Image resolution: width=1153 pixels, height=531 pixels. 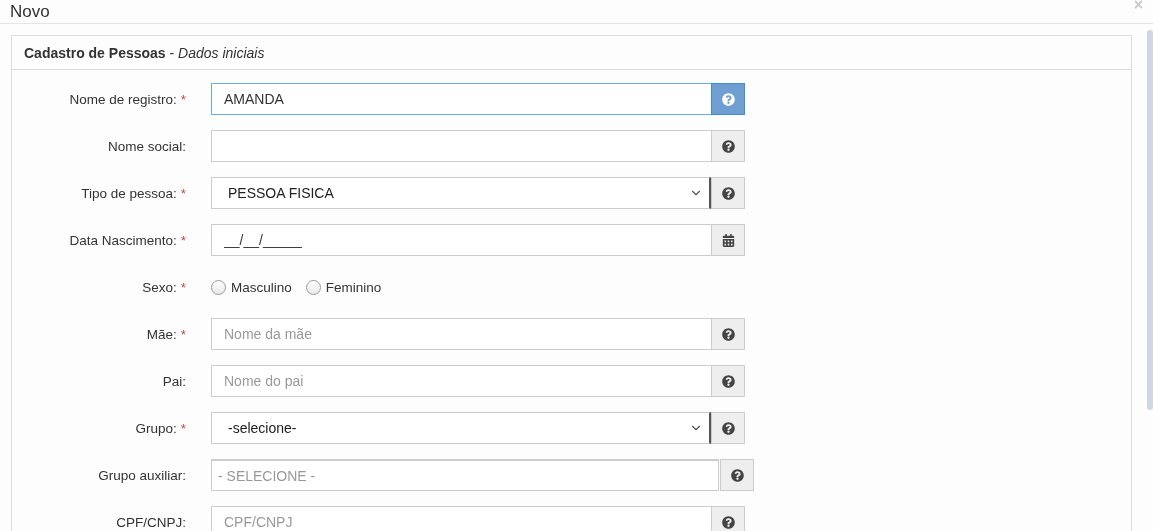 What do you see at coordinates (461, 334) in the screenshot?
I see `text-field: Nome da mãe` at bounding box center [461, 334].